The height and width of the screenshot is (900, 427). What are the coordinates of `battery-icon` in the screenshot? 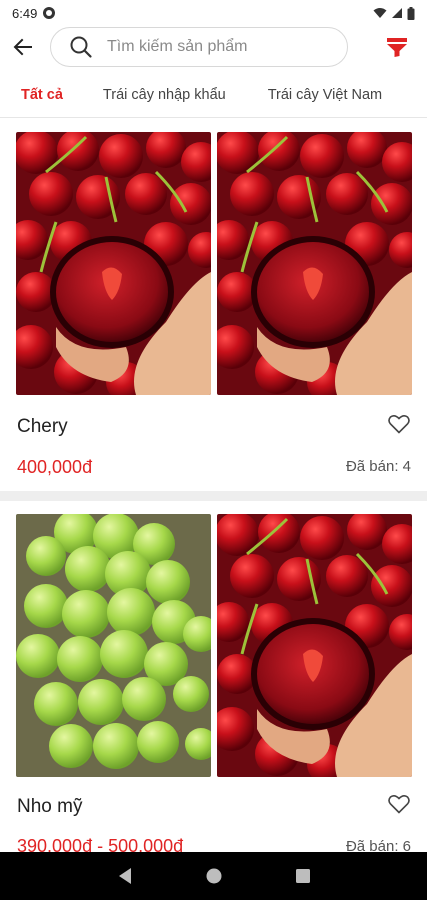 It's located at (411, 13).